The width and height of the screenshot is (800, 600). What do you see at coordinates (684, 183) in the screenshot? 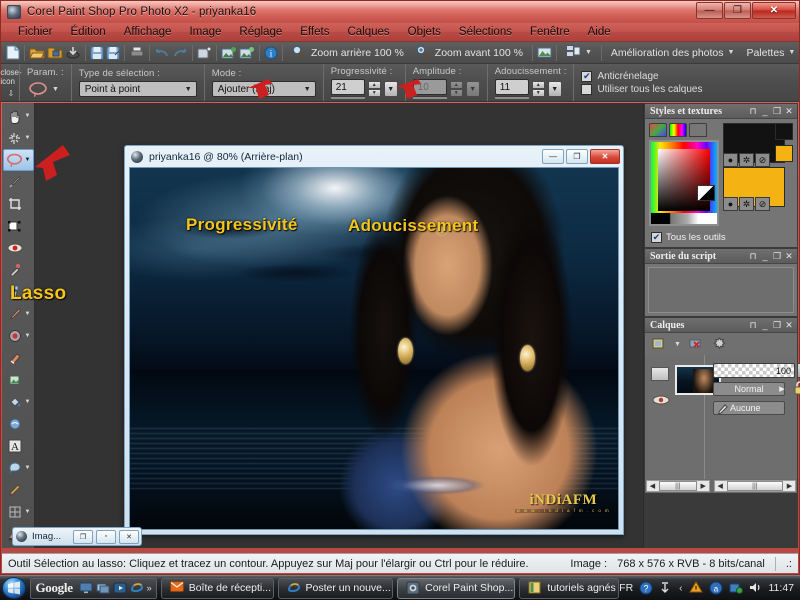
I see `color-wheel` at bounding box center [684, 183].